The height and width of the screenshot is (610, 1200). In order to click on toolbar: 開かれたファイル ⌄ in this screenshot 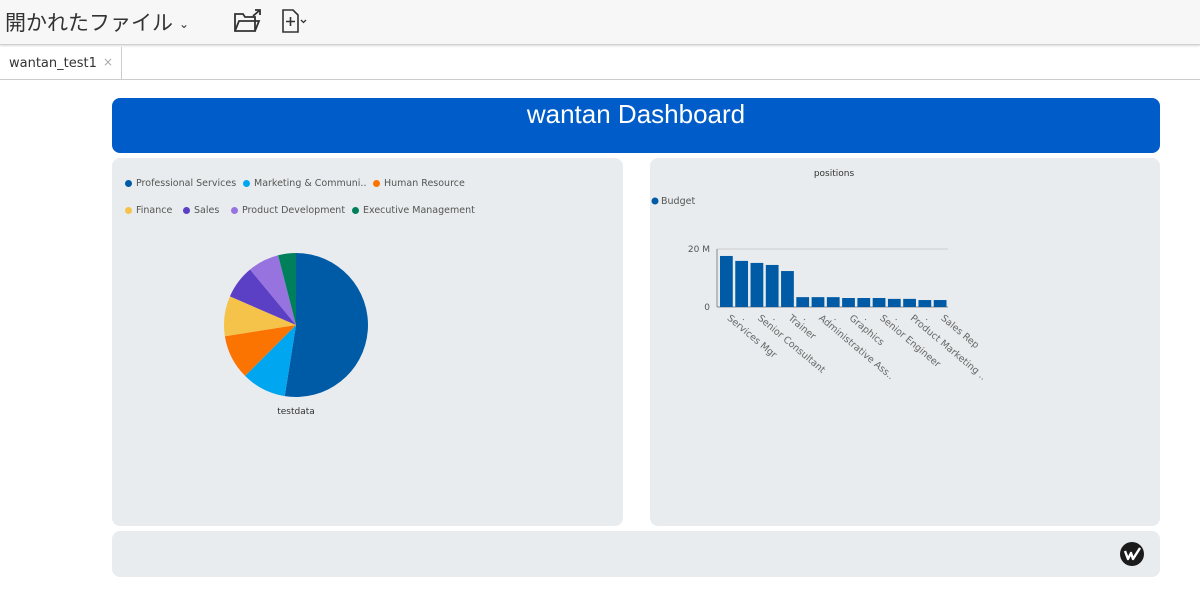, I will do `click(600, 22)`.